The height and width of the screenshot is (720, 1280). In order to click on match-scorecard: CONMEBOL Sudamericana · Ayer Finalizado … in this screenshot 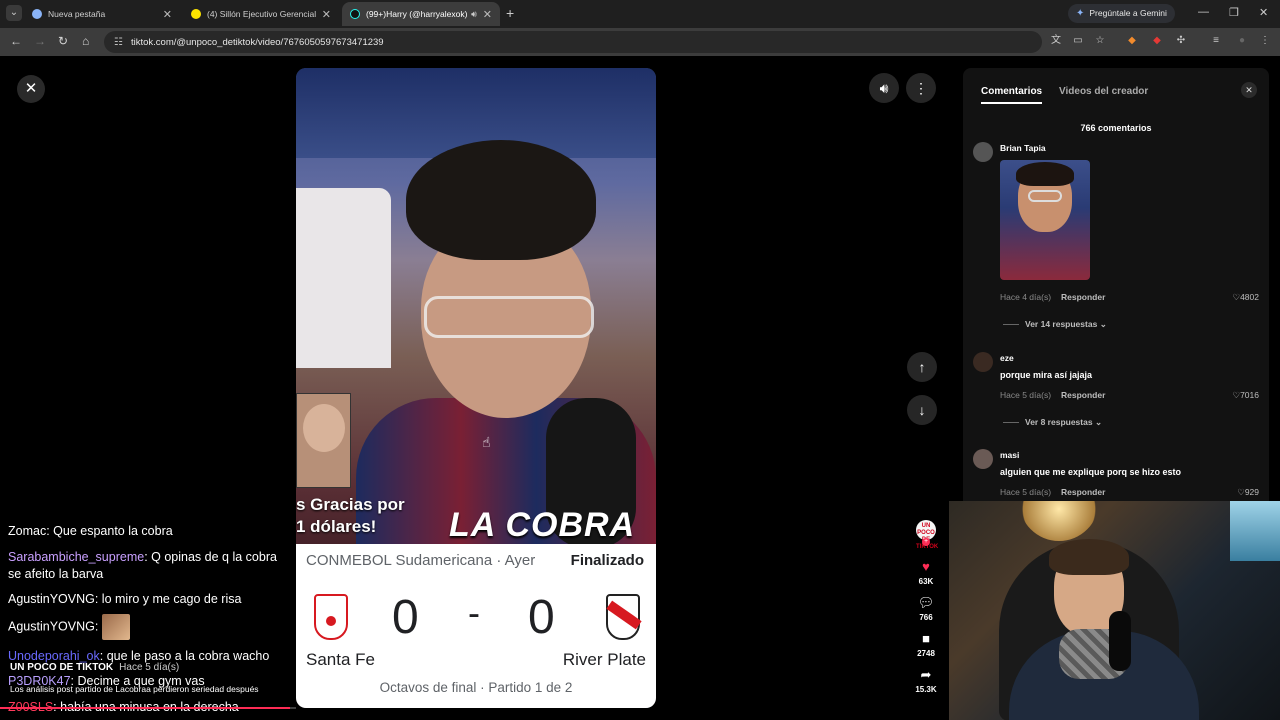, I will do `click(476, 626)`.